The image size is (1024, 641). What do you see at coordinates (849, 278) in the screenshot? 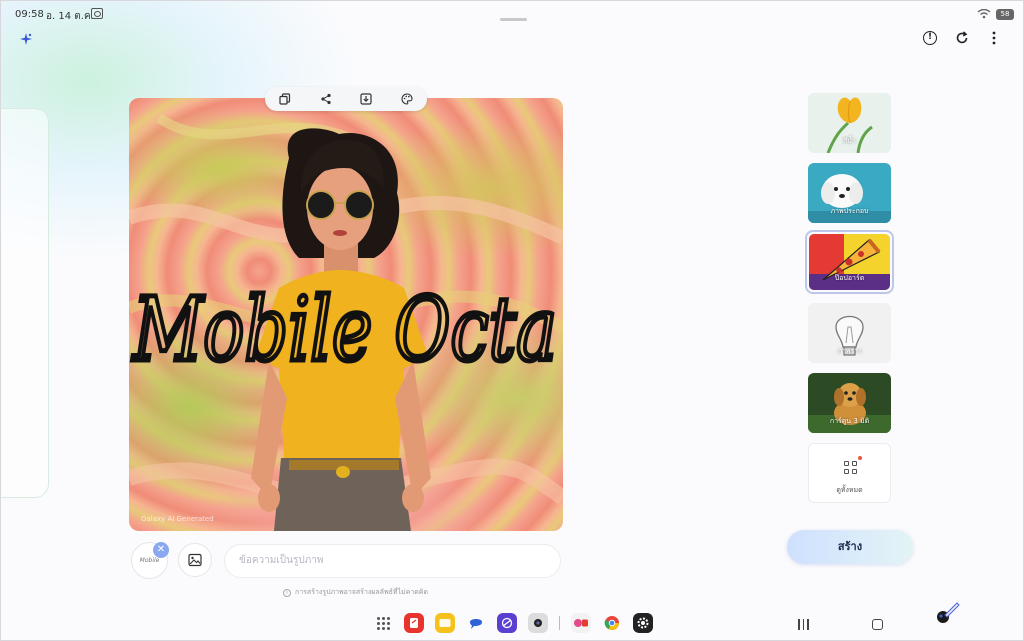
I see `style-label: ป๊อปอาร์ต` at bounding box center [849, 278].